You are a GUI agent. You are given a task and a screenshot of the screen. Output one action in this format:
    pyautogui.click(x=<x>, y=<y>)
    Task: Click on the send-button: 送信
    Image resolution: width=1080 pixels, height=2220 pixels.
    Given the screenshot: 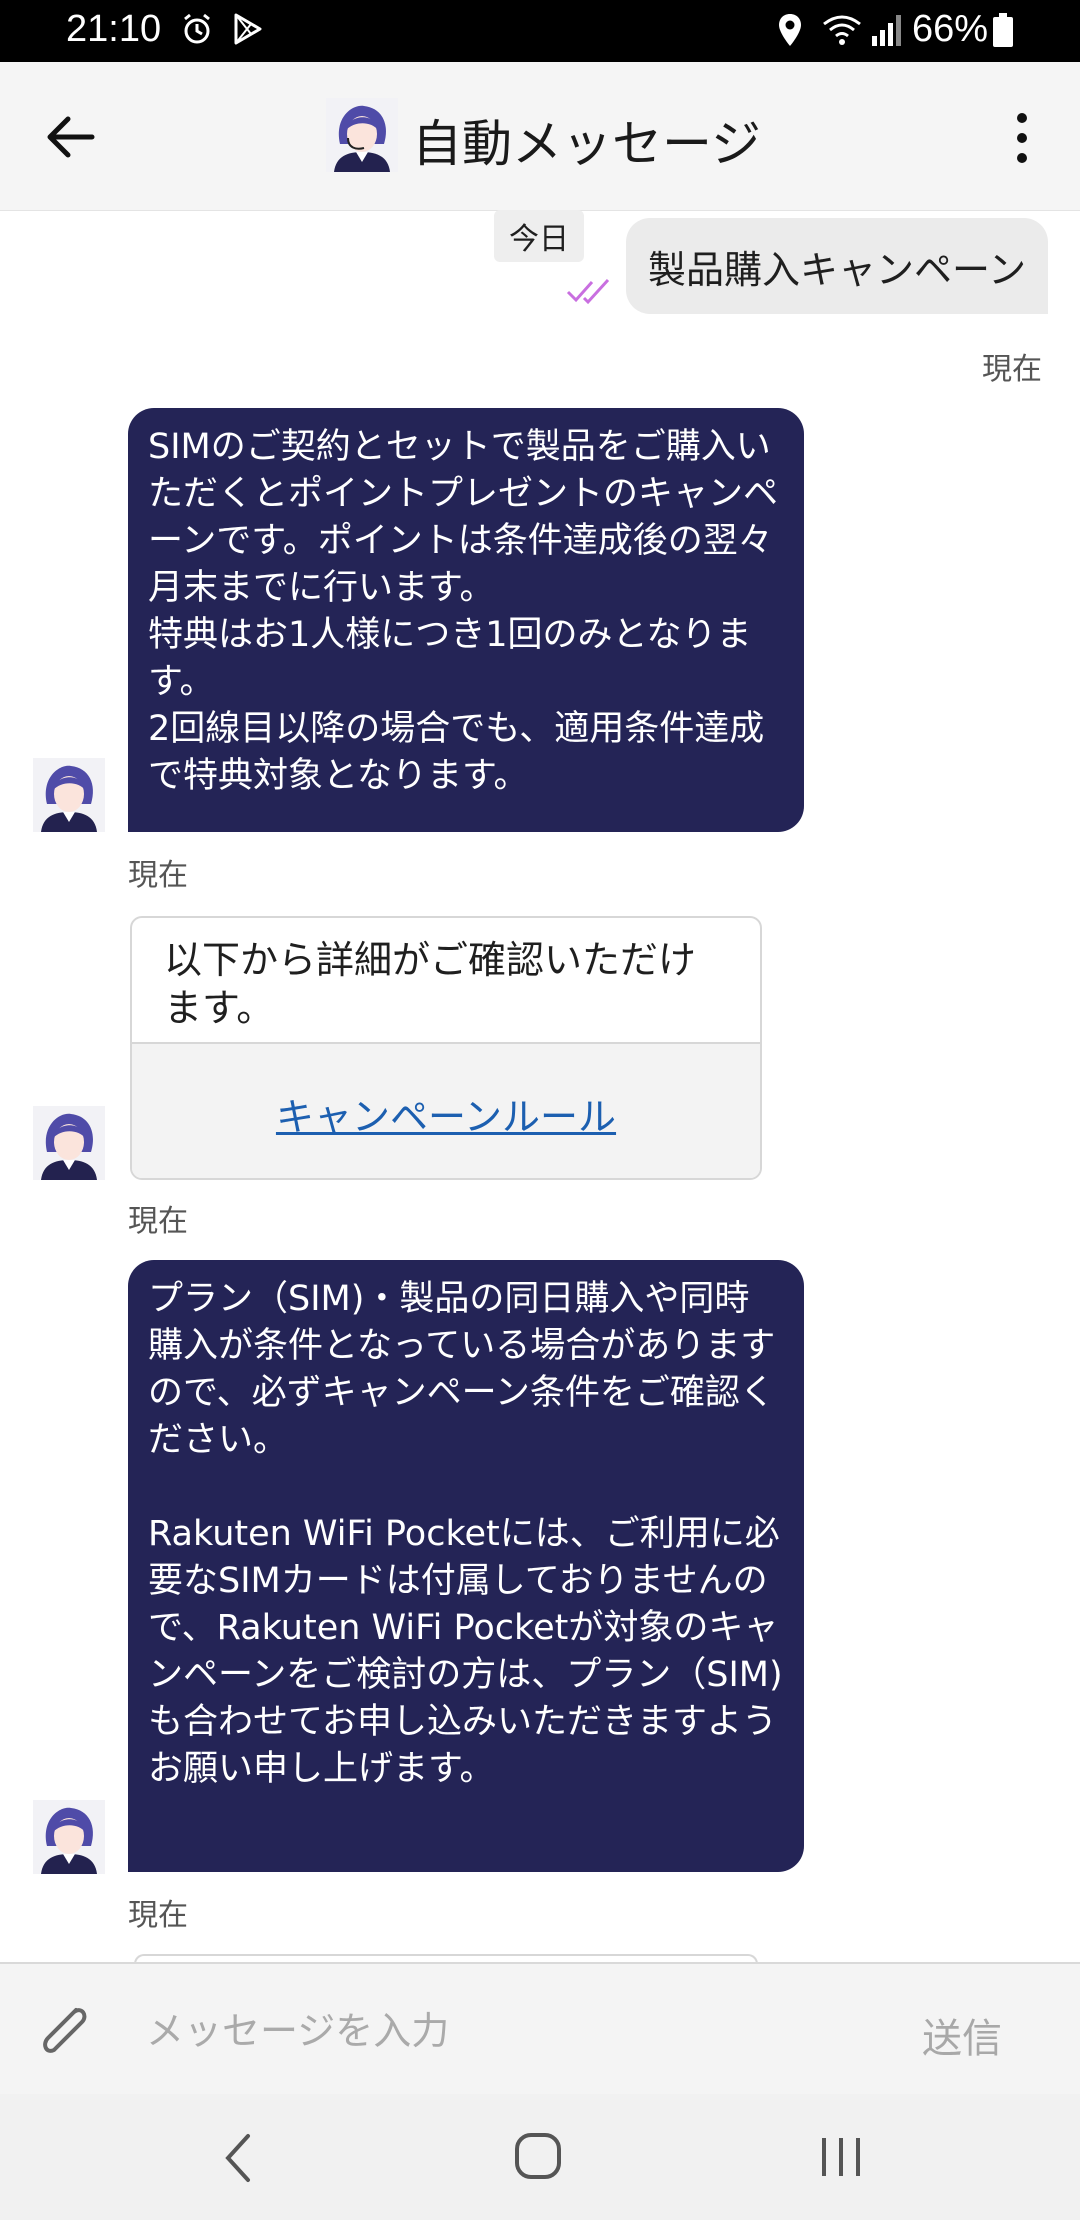 What is the action you would take?
    pyautogui.click(x=962, y=2035)
    